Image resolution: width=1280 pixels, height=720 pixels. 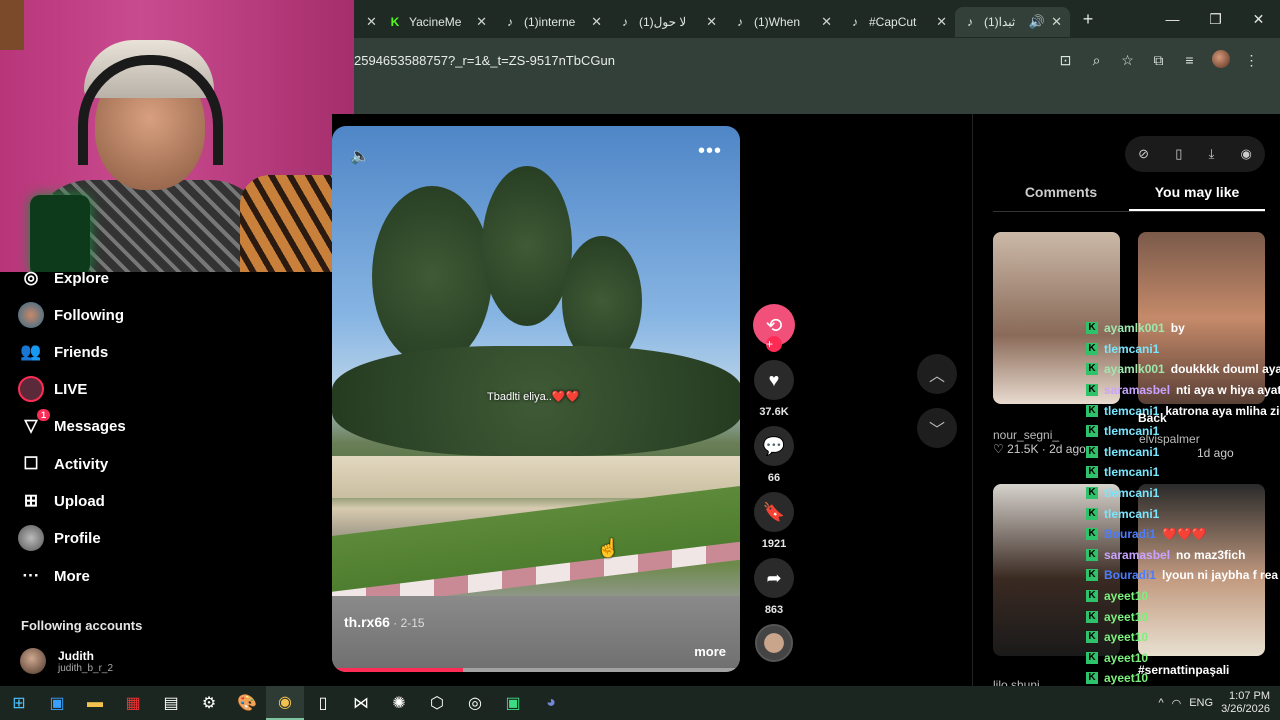 I want to click on obs-icon: ◎, so click(x=475, y=703).